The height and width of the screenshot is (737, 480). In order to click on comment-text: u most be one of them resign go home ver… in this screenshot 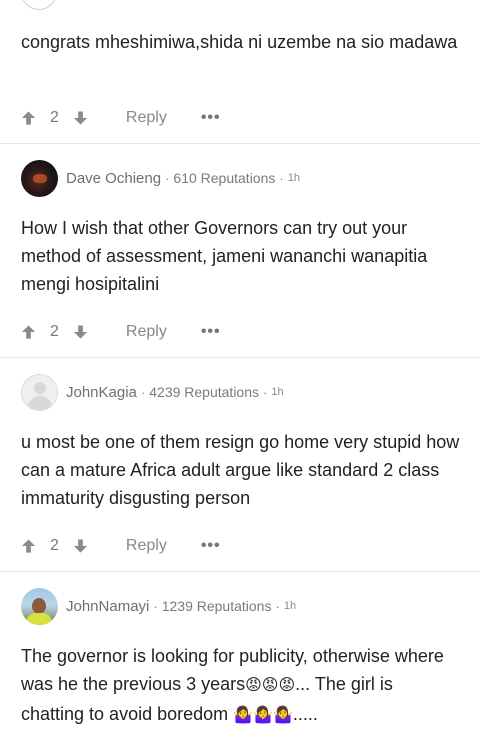, I will do `click(240, 470)`.